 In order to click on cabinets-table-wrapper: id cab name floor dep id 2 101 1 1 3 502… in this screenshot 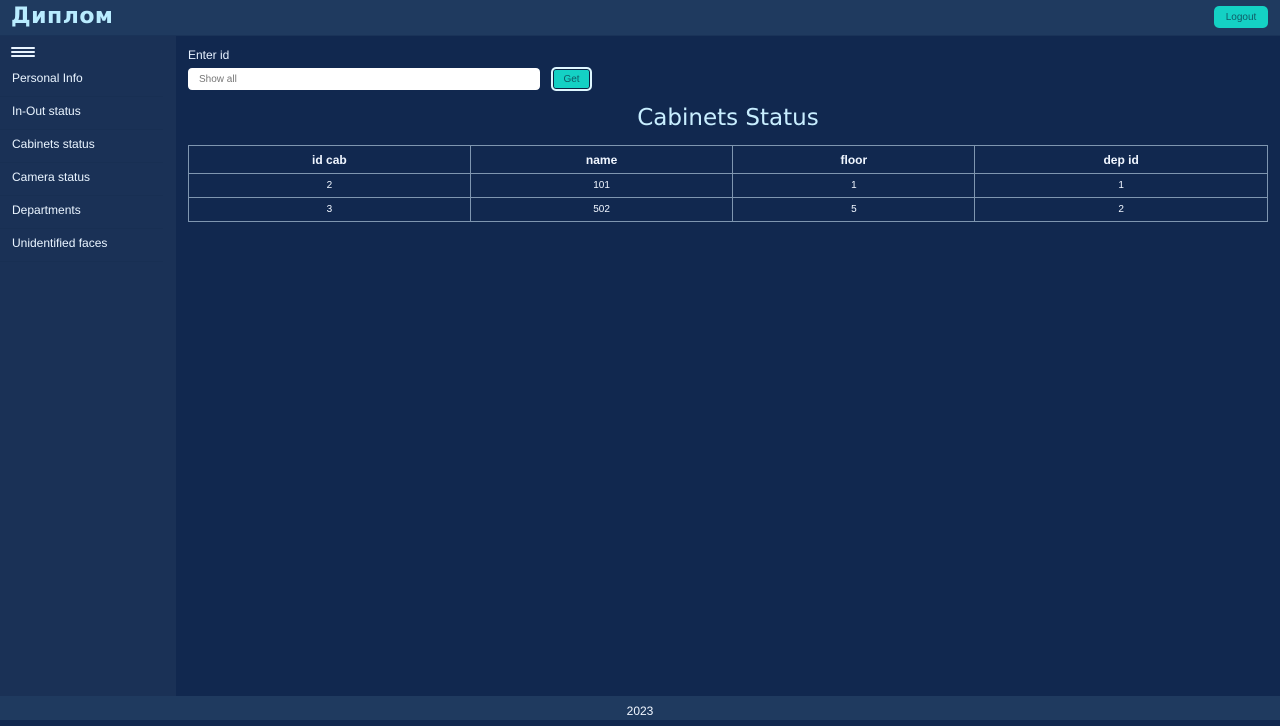, I will do `click(728, 183)`.